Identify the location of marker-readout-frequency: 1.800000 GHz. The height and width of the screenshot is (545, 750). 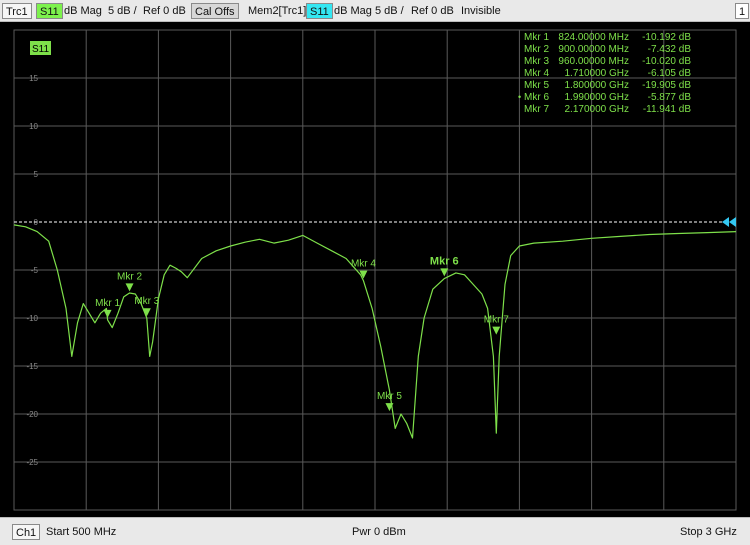
(597, 85).